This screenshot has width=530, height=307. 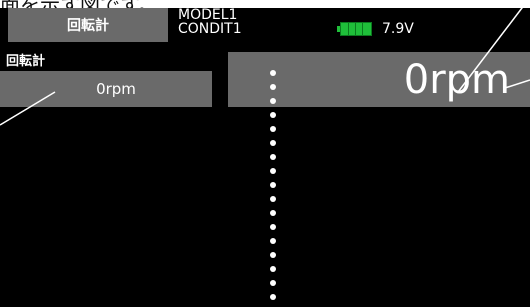 I want to click on condition-name: CONDIT1, so click(x=210, y=29).